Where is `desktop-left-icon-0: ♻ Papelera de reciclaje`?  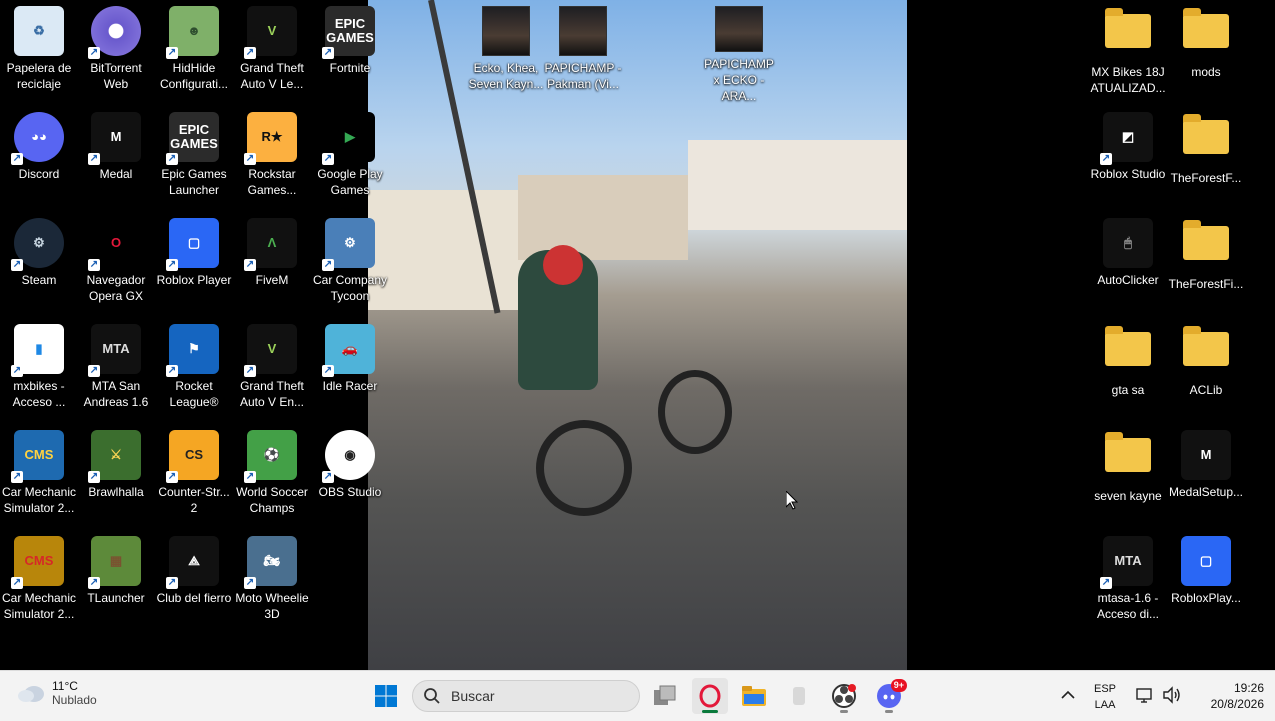
desktop-left-icon-0: ♻ Papelera de reciclaje is located at coordinates (39, 52).